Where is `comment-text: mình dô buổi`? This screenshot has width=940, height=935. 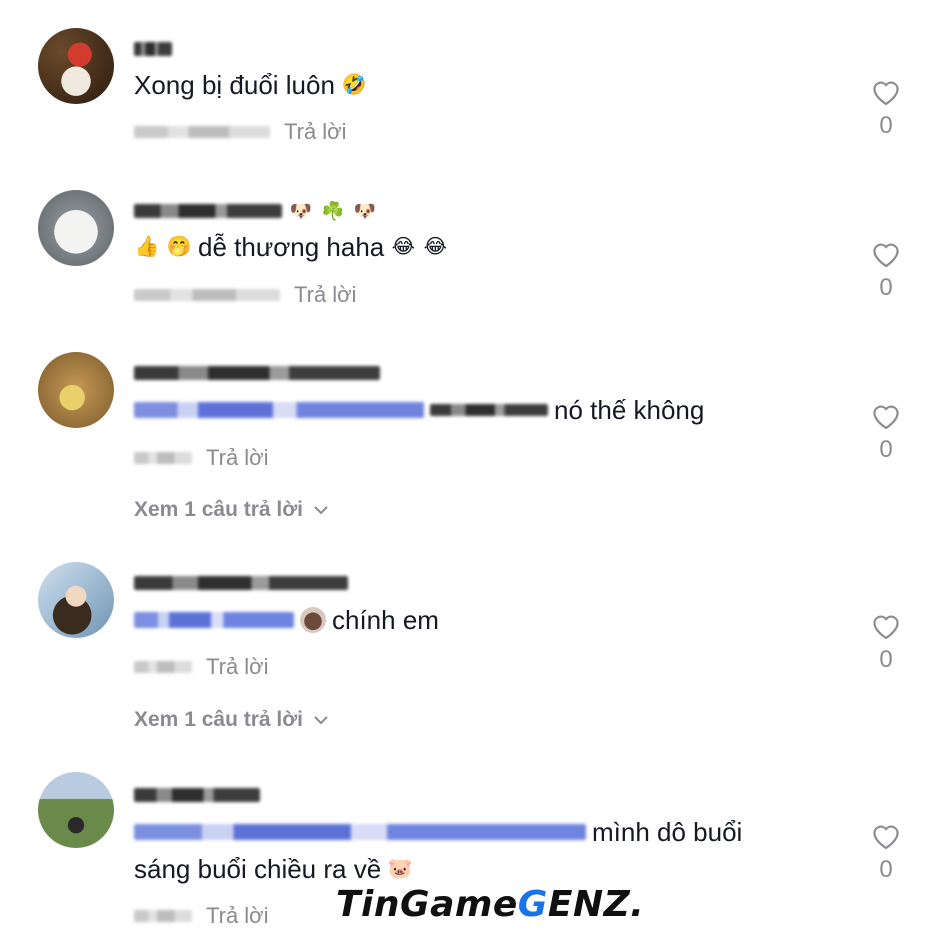 comment-text: mình dô buổi is located at coordinates (438, 832).